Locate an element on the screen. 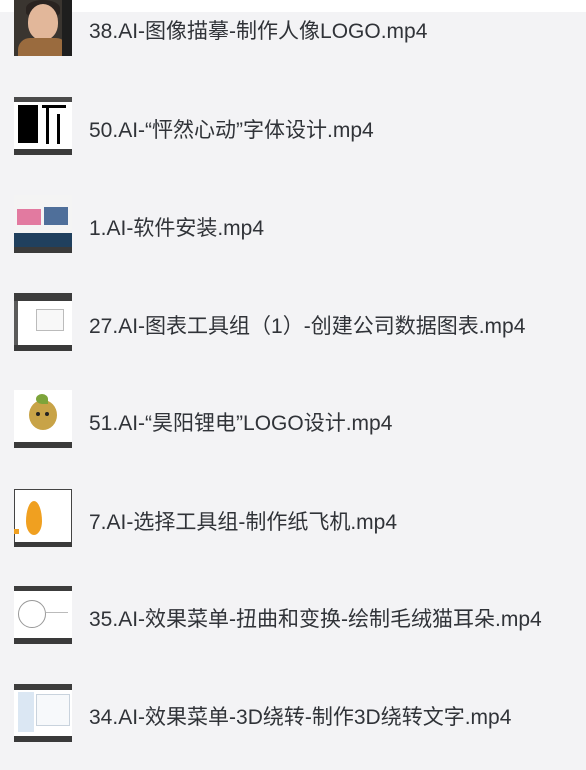  list-item: 50.AI-“怦然心动”字体设计.mp4 is located at coordinates (293, 126).